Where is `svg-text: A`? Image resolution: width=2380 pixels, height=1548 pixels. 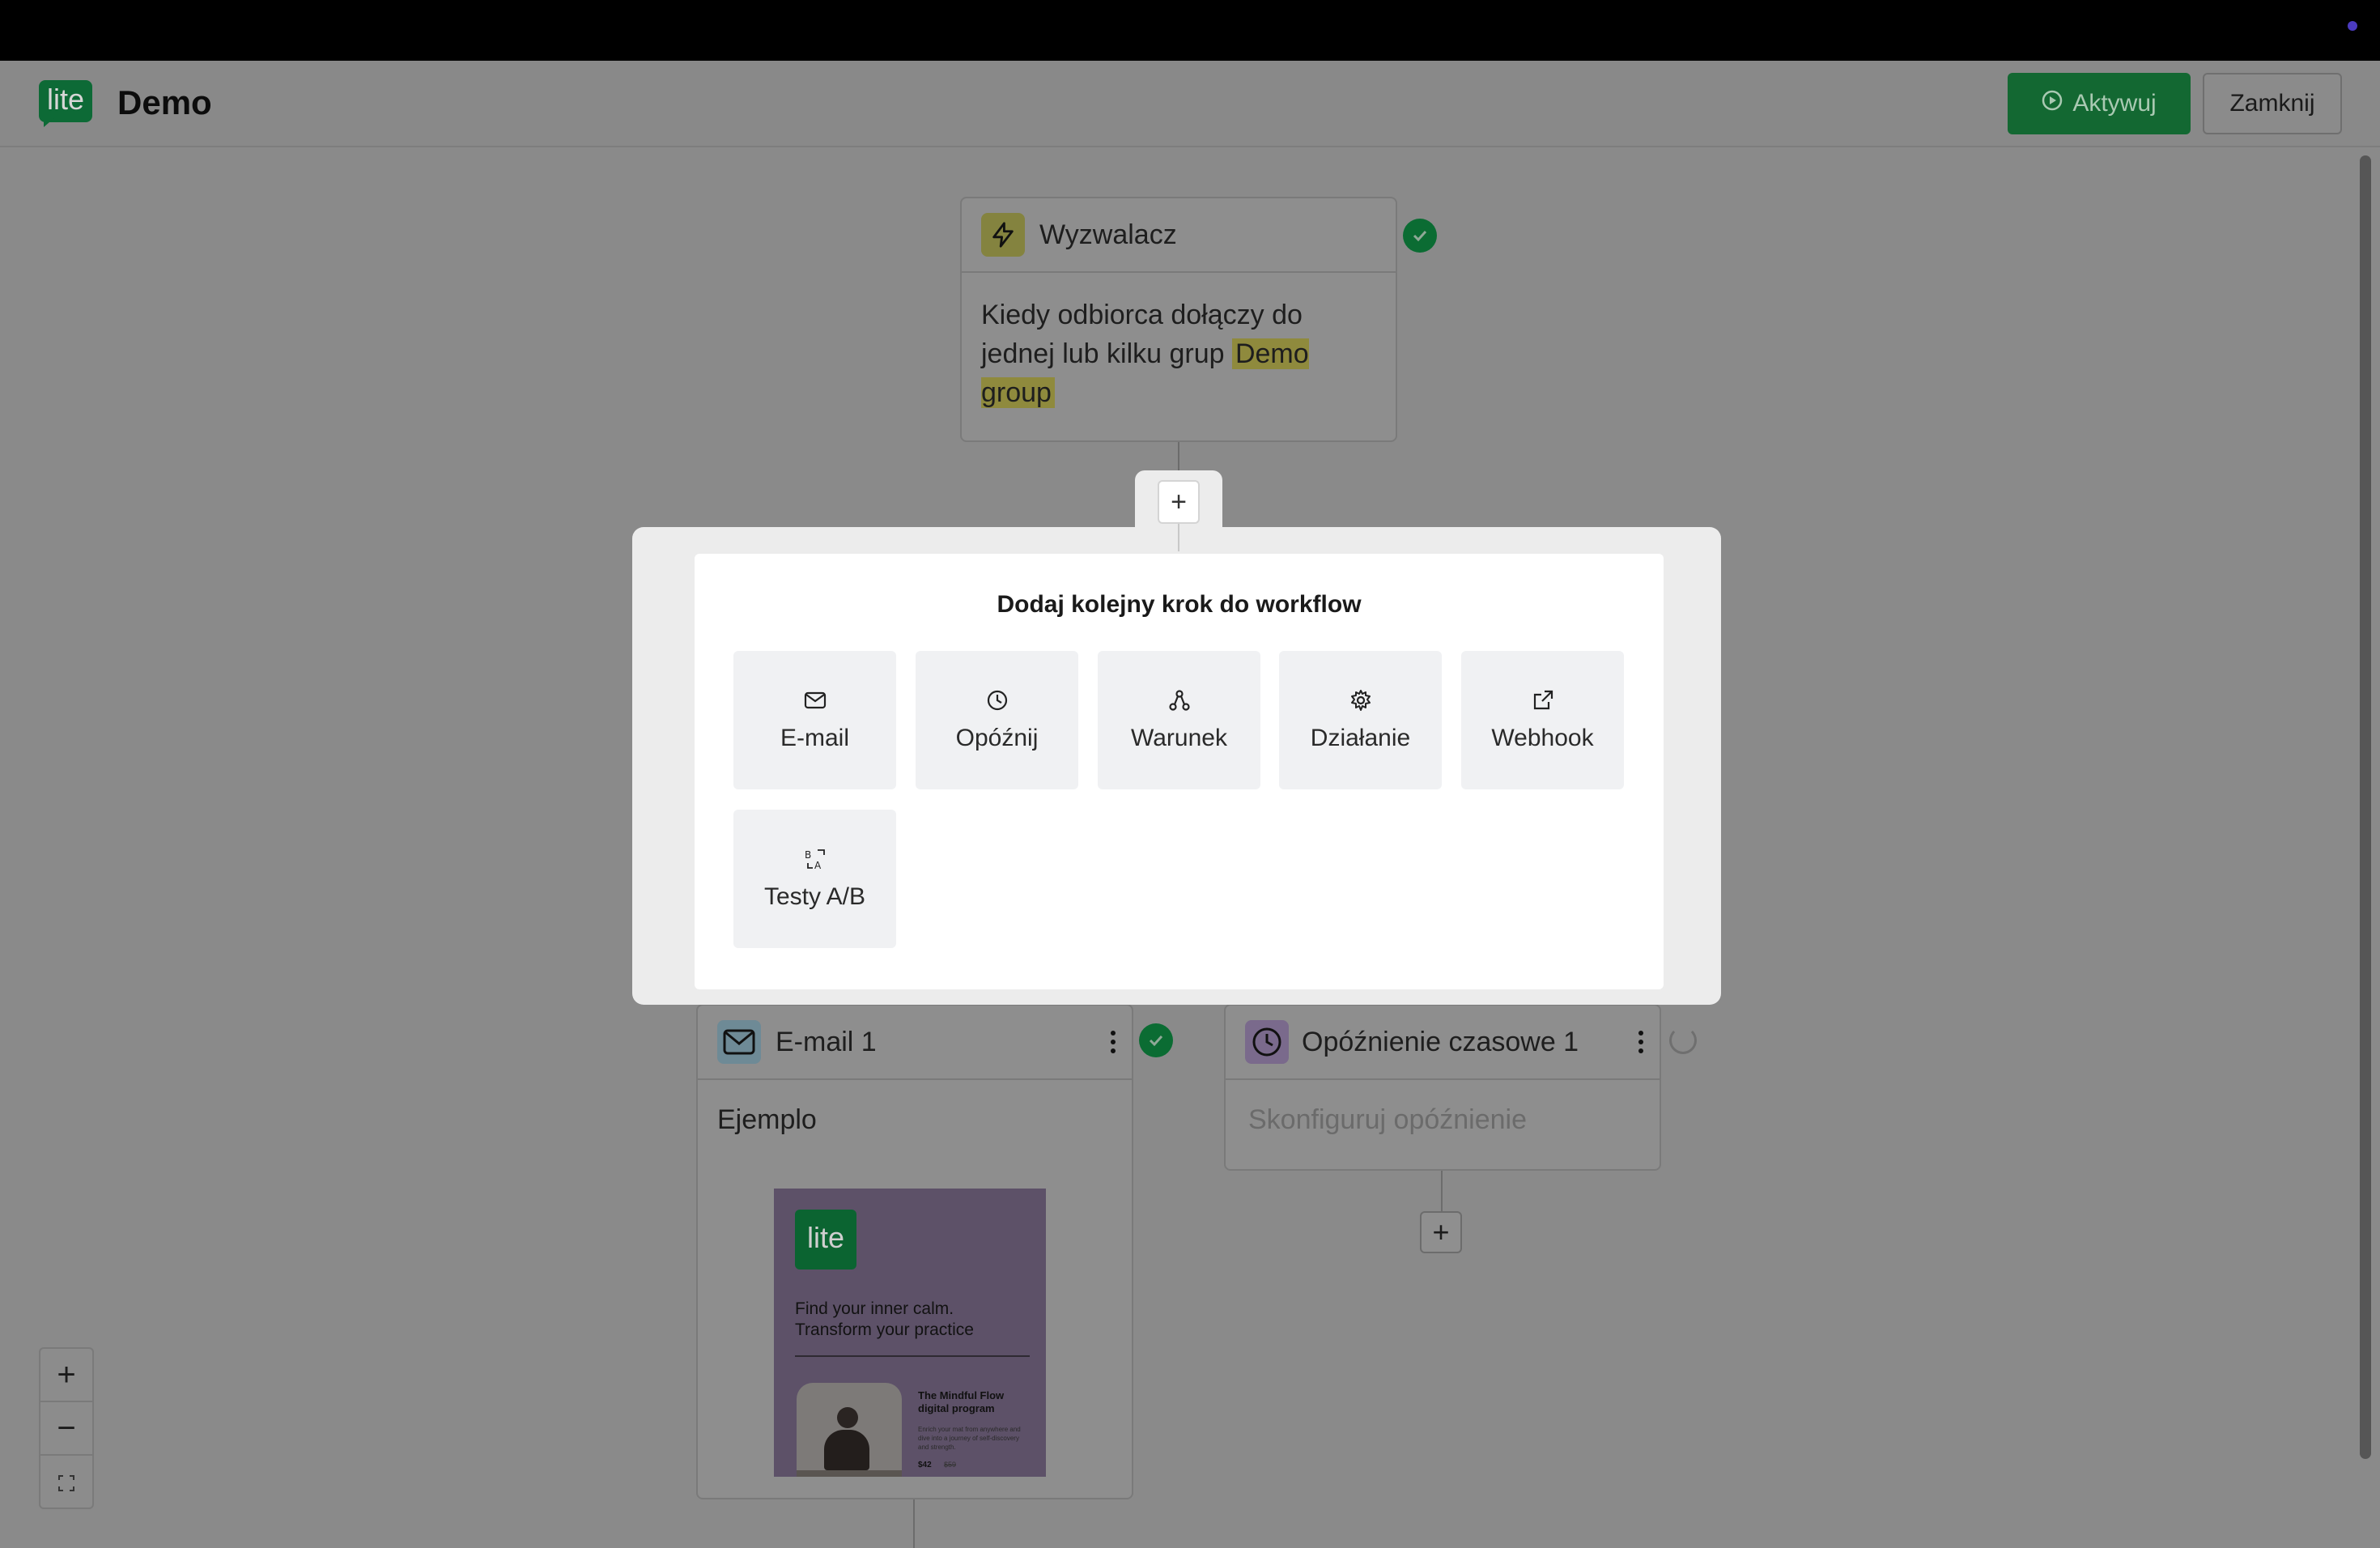
svg-text: A is located at coordinates (818, 865).